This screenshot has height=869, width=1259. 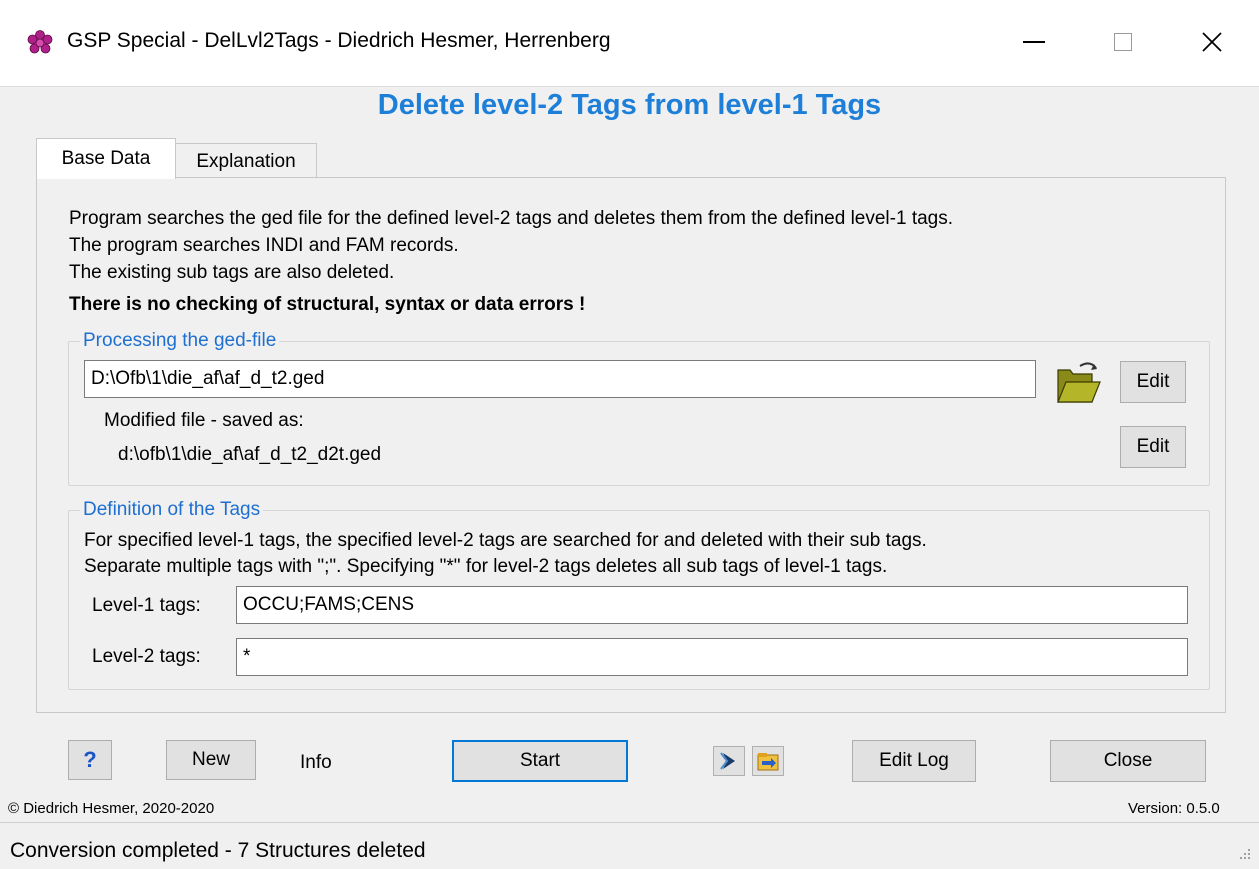 I want to click on version-text: Version: 0.5.0, so click(x=1174, y=808).